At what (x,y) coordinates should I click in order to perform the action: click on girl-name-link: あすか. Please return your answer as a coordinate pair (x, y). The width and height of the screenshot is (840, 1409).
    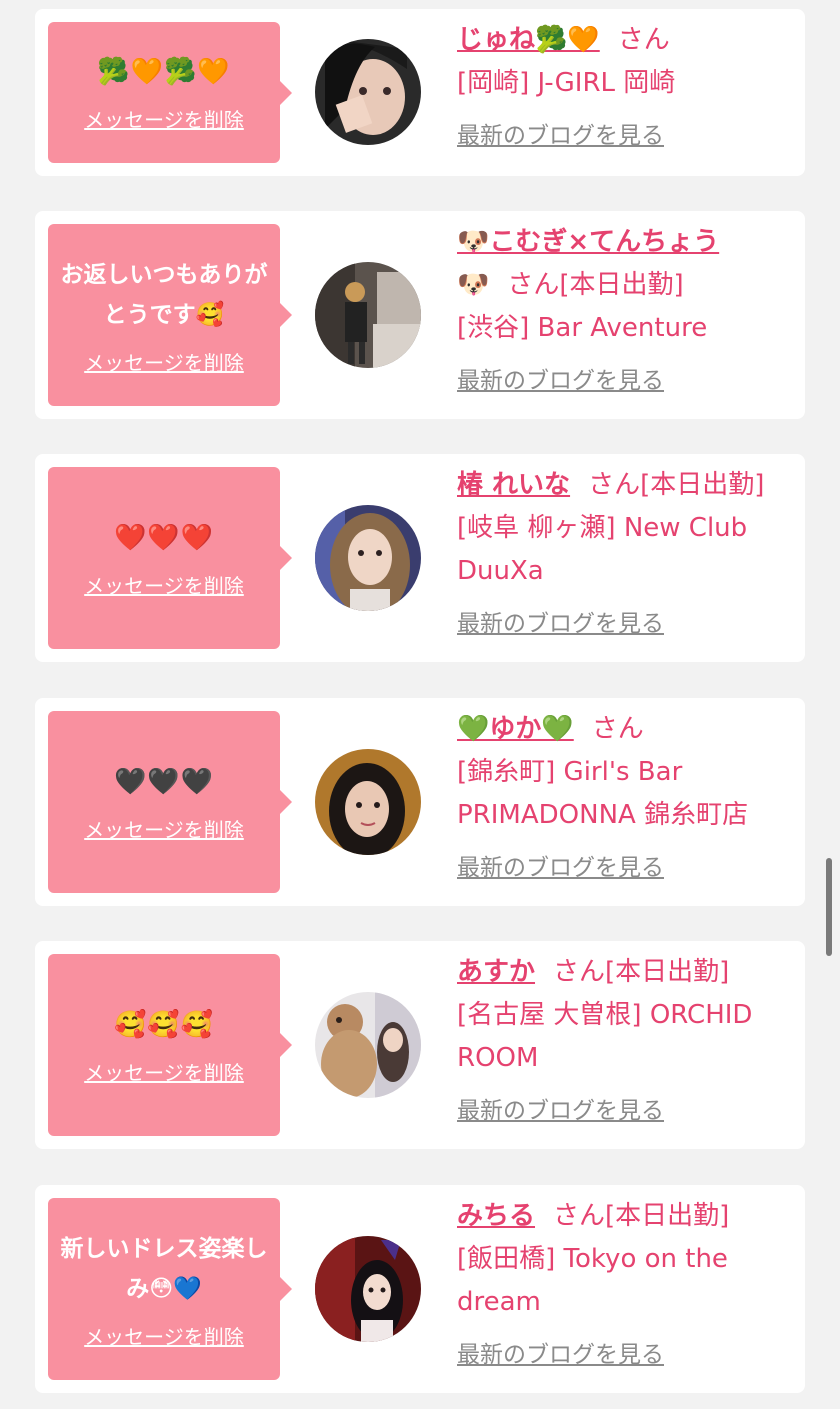
    Looking at the image, I should click on (496, 972).